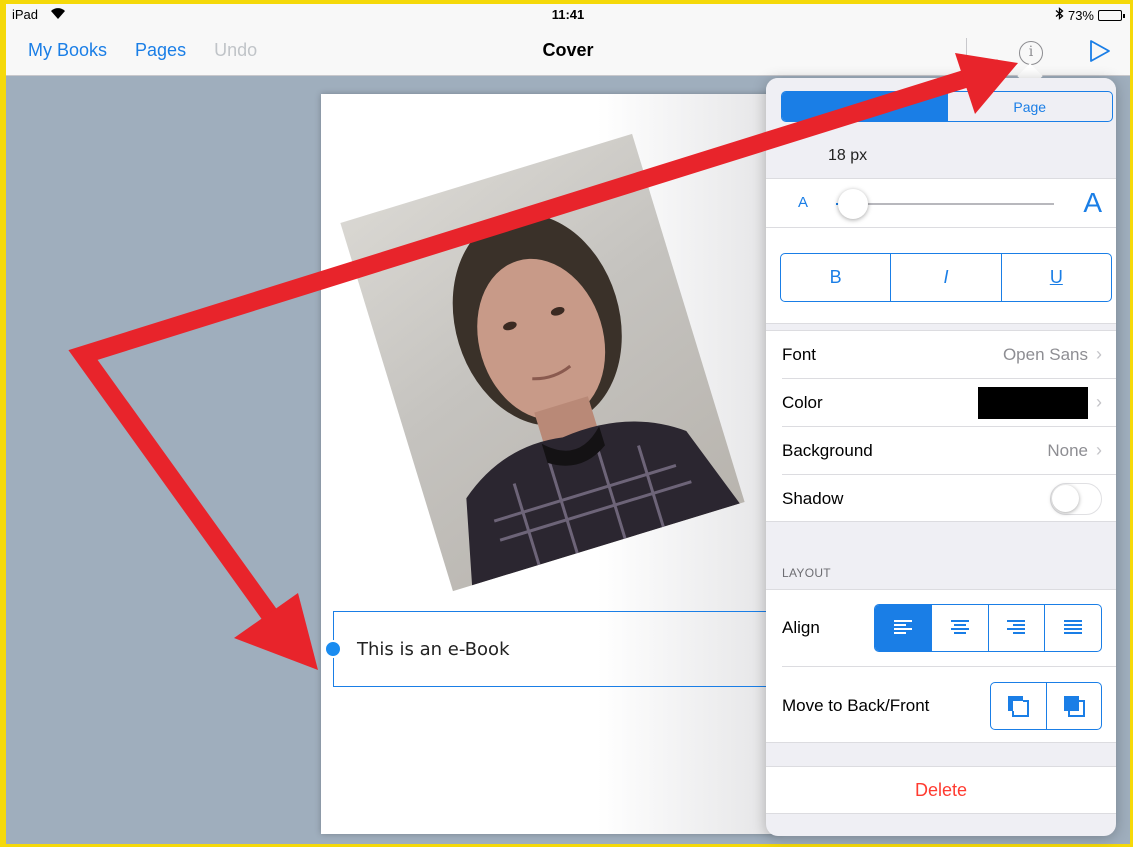 The height and width of the screenshot is (847, 1133). Describe the element at coordinates (1016, 628) in the screenshot. I see `align-right-icon` at that location.